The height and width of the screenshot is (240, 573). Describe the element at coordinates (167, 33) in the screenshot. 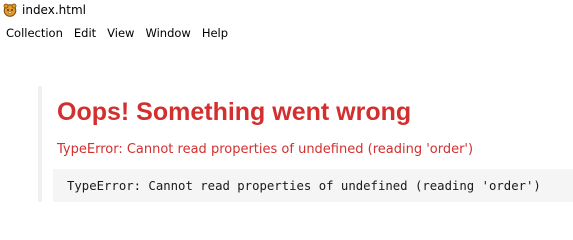

I see `menu-window: Window` at that location.